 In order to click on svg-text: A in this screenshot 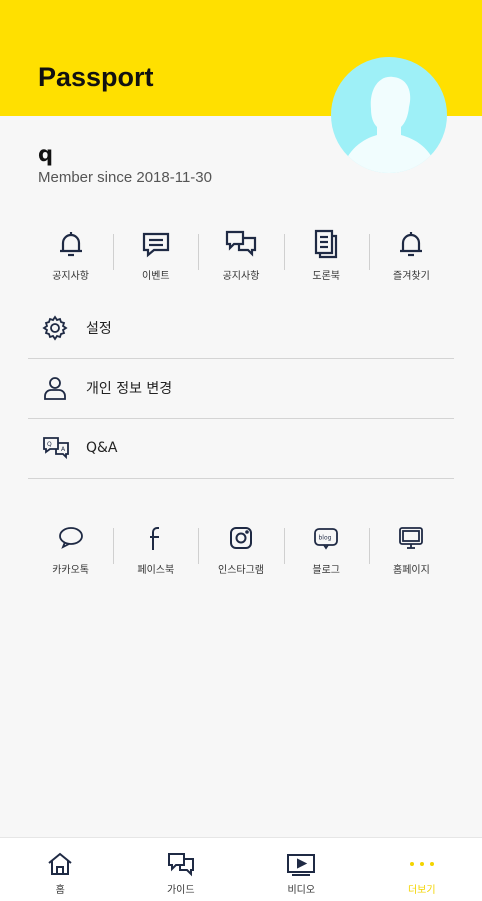, I will do `click(63, 449)`.